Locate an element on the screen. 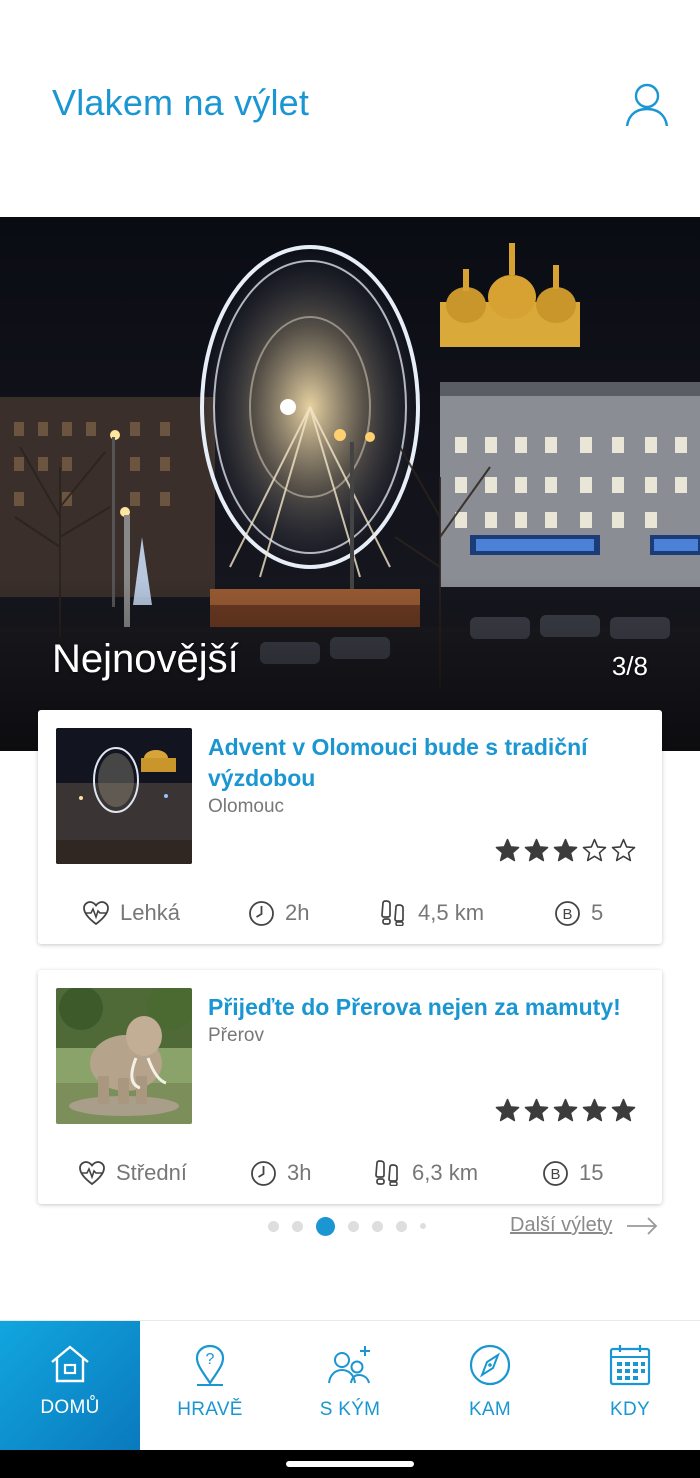 This screenshot has height=1478, width=700. hero-section-label: Nejnovější is located at coordinates (145, 659).